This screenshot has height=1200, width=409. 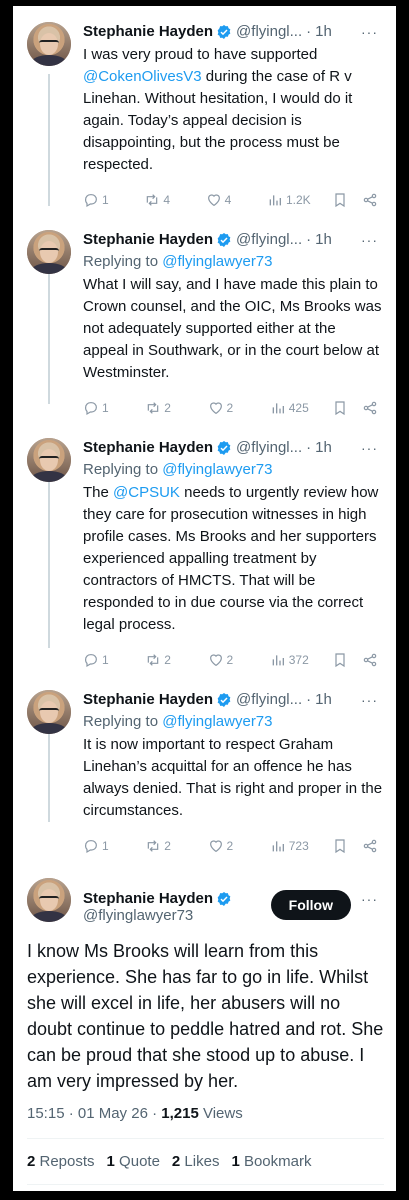 What do you see at coordinates (290, 846) in the screenshot?
I see `views-button: 723` at bounding box center [290, 846].